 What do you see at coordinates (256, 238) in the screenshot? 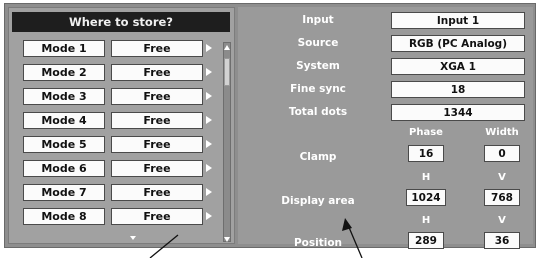
I see `callout-pointers` at bounding box center [256, 238].